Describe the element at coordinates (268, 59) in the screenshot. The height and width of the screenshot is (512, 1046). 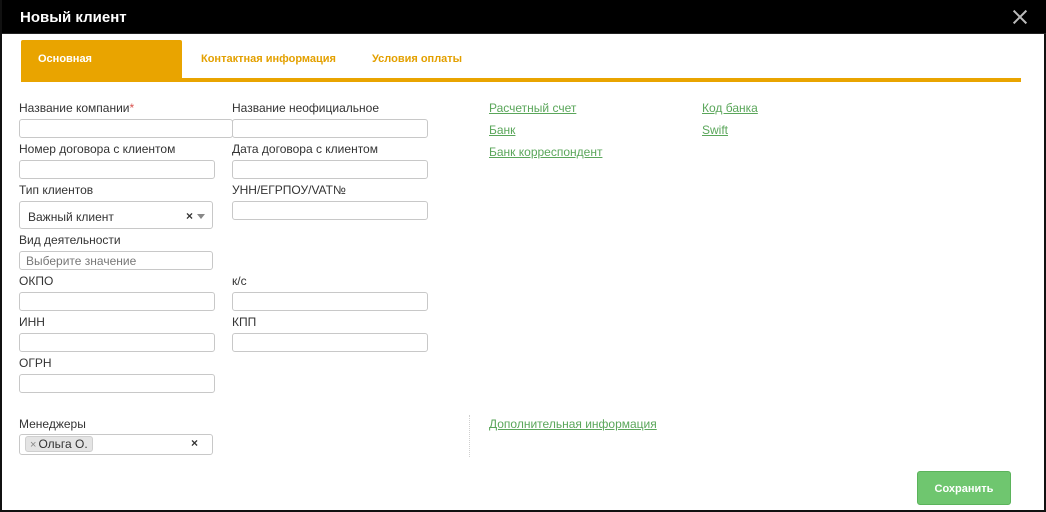
I see `tab-contact-info: Контактная информация` at that location.